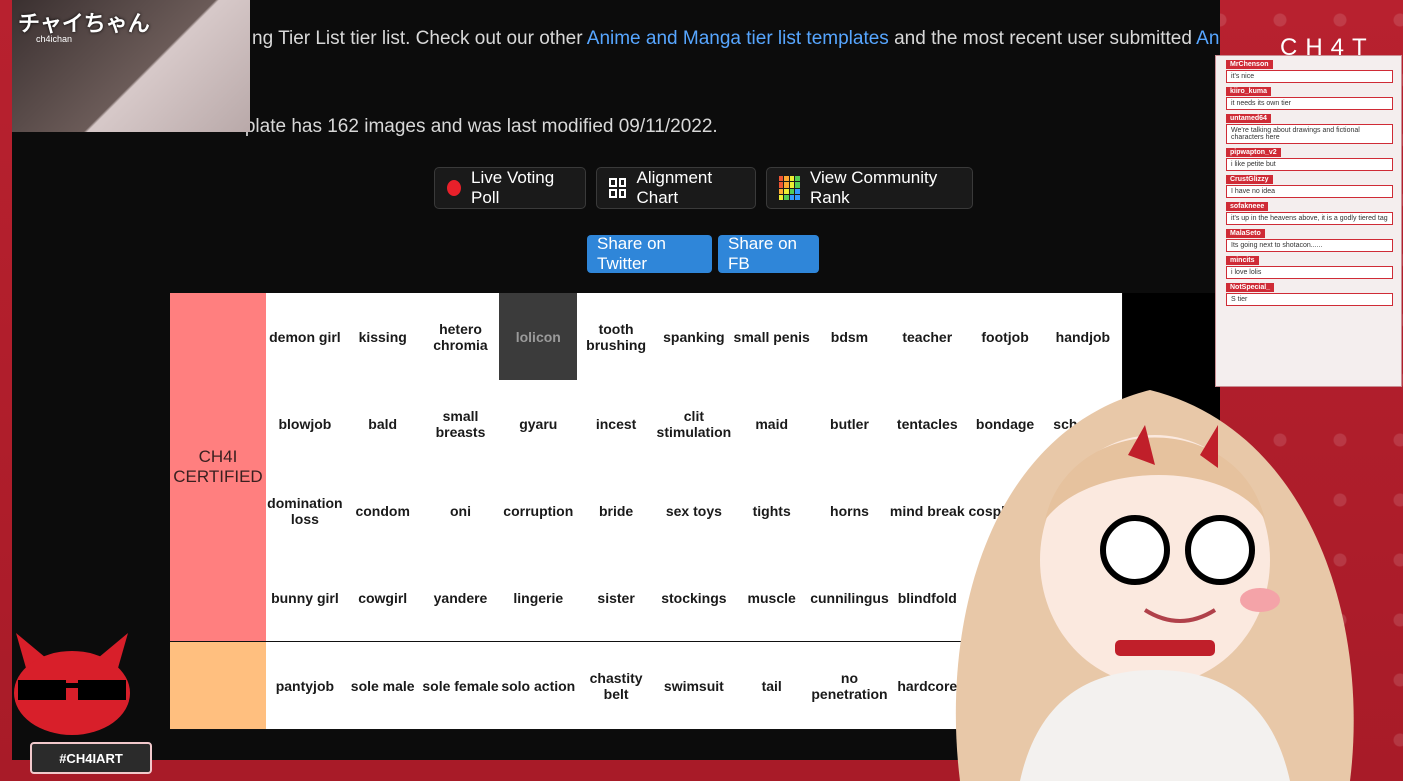 This screenshot has height=781, width=1403. I want to click on chat-message: CrustGlizzy I have no idea, so click(1309, 186).